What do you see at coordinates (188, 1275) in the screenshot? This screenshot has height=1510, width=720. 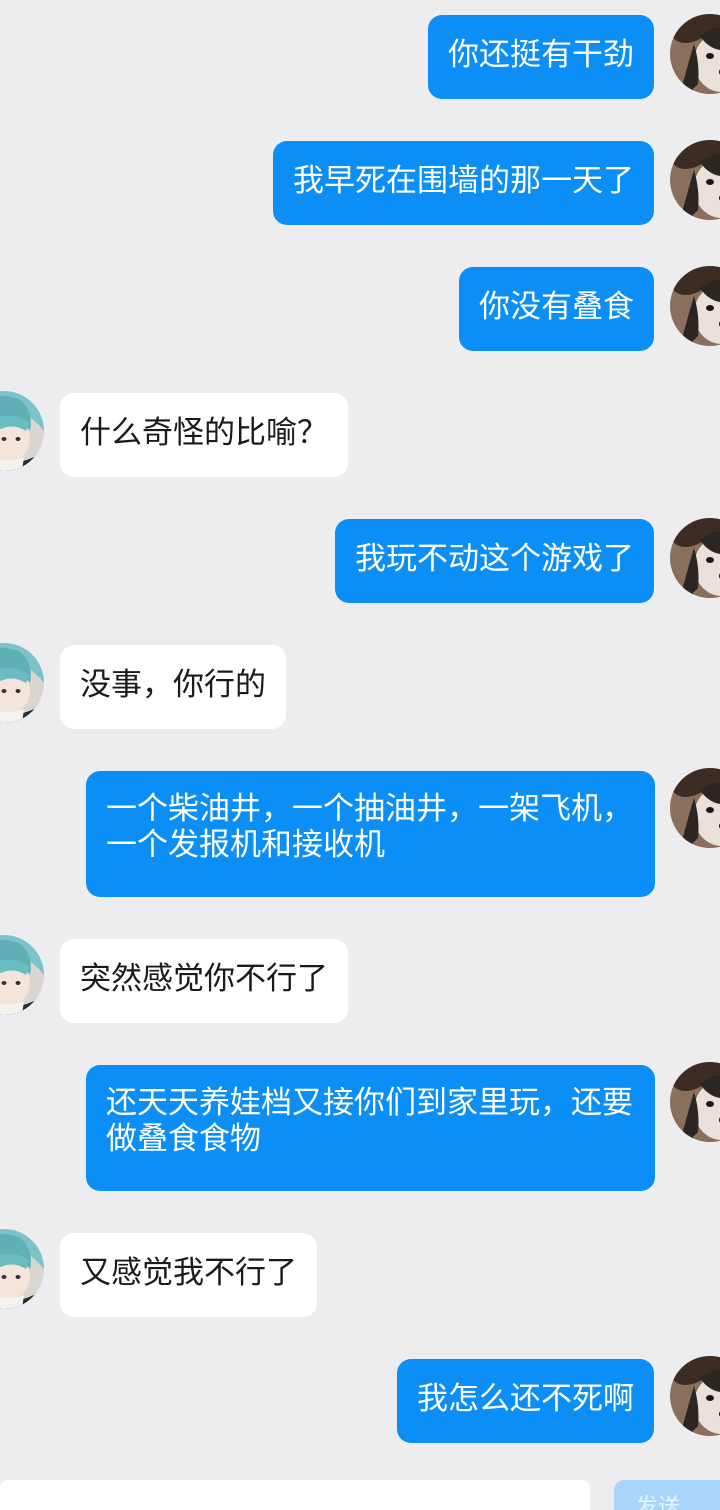 I see `message-bubble-received: 又感觉我不行了` at bounding box center [188, 1275].